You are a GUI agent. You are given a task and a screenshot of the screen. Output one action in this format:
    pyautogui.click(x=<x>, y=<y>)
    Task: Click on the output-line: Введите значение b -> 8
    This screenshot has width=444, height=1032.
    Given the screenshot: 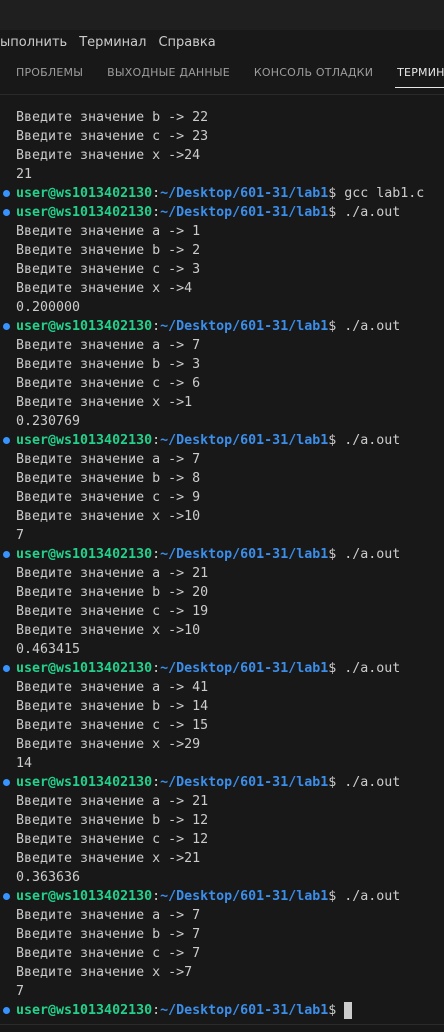 What is the action you would take?
    pyautogui.click(x=108, y=478)
    